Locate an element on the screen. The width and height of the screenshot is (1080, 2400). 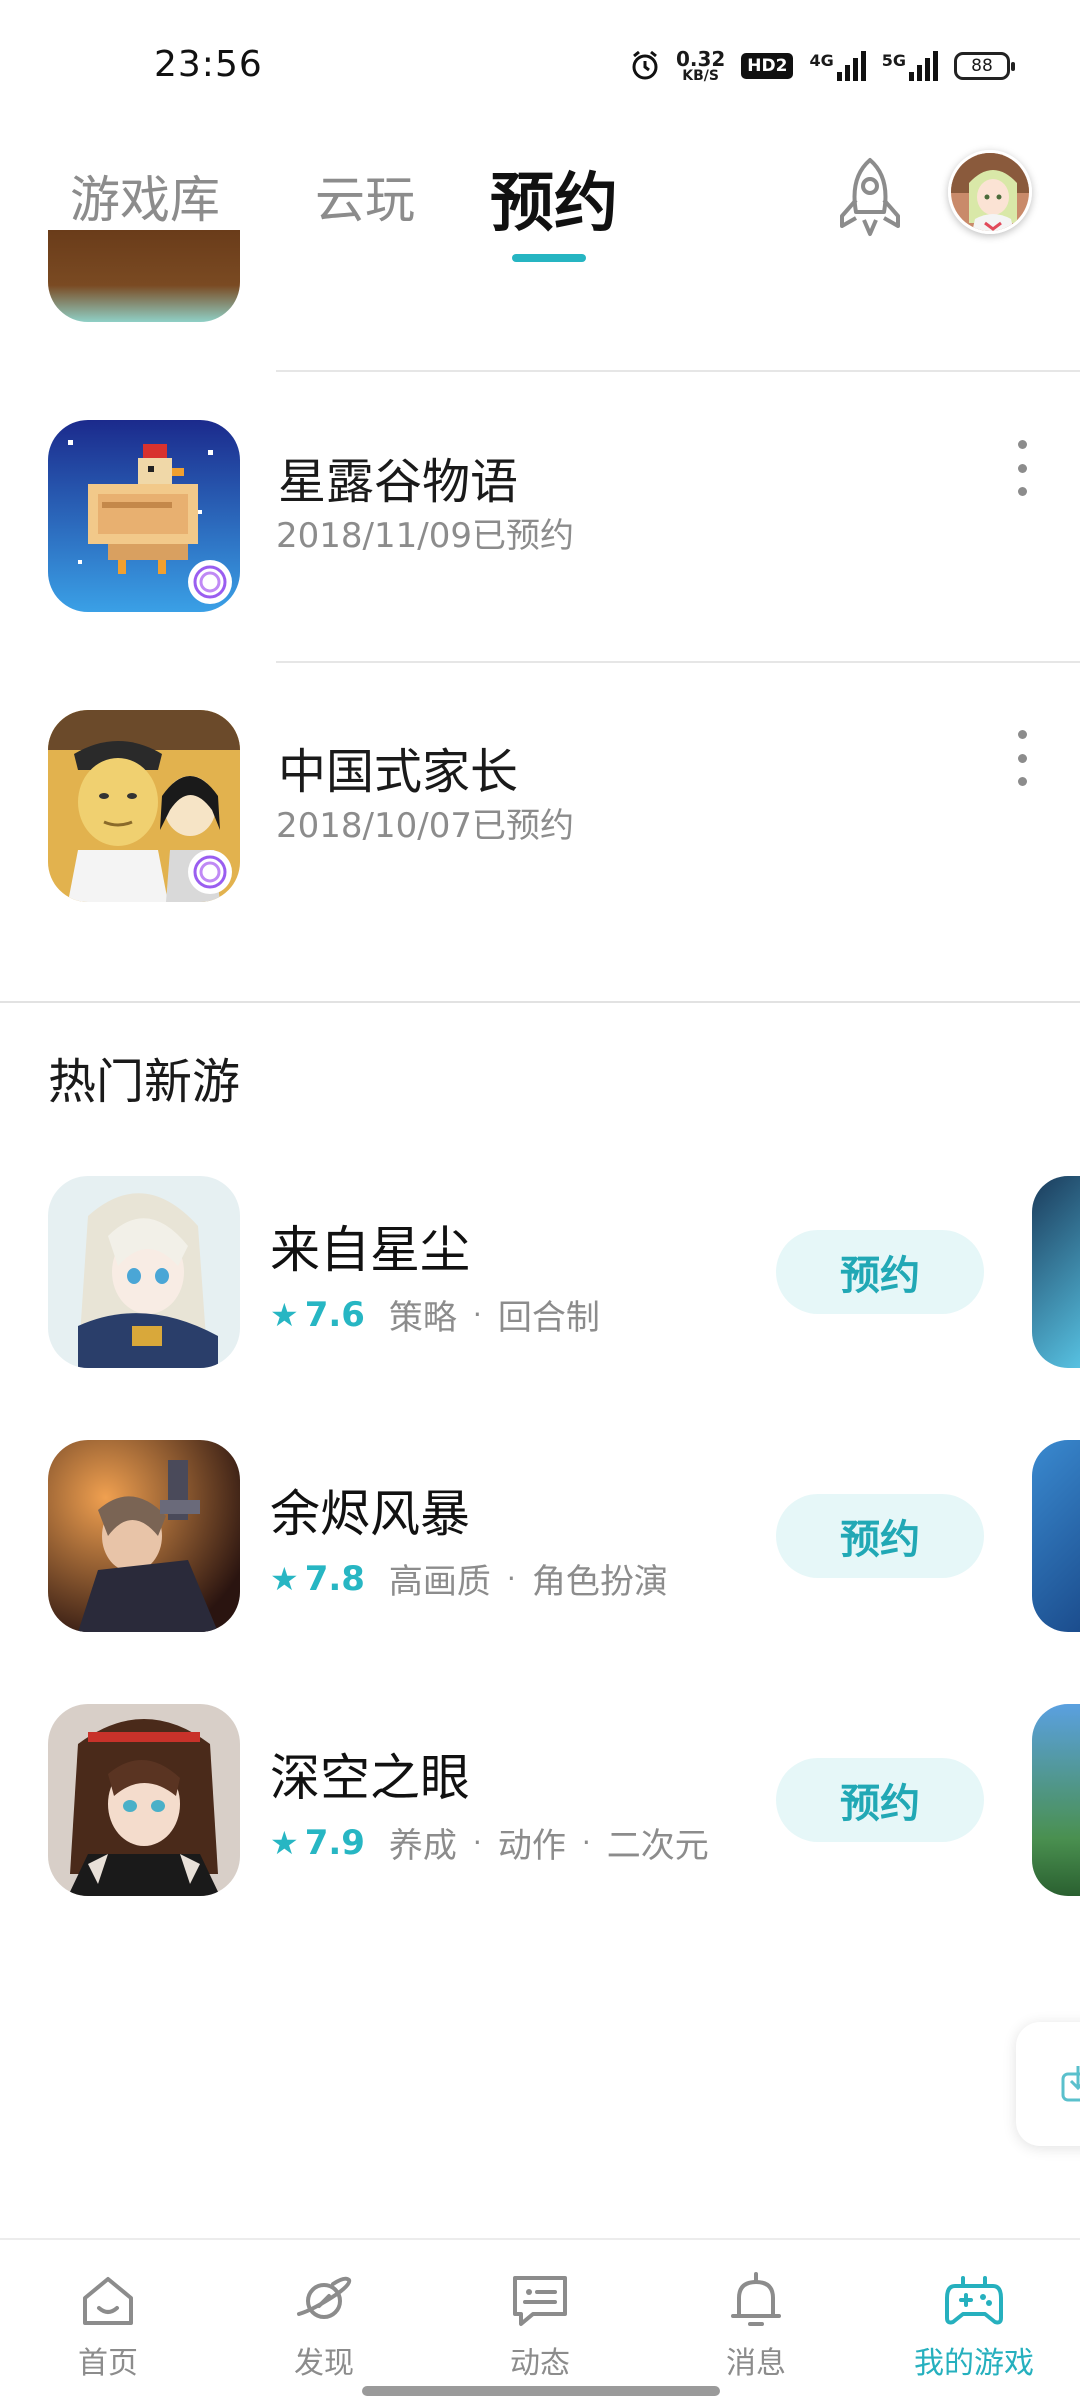
signal-4g: 4G is located at coordinates (837, 66).